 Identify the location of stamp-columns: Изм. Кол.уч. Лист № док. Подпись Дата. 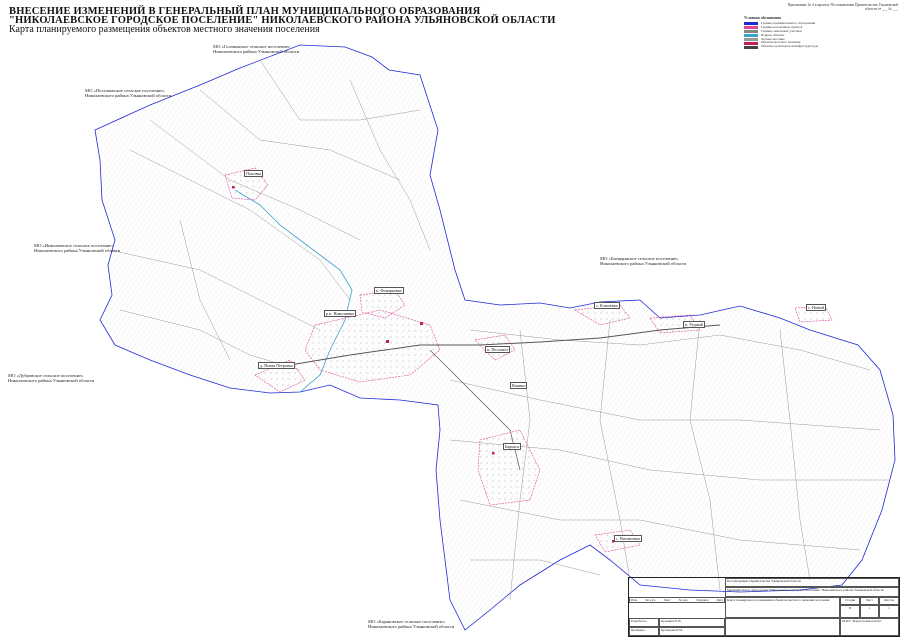
(677, 600).